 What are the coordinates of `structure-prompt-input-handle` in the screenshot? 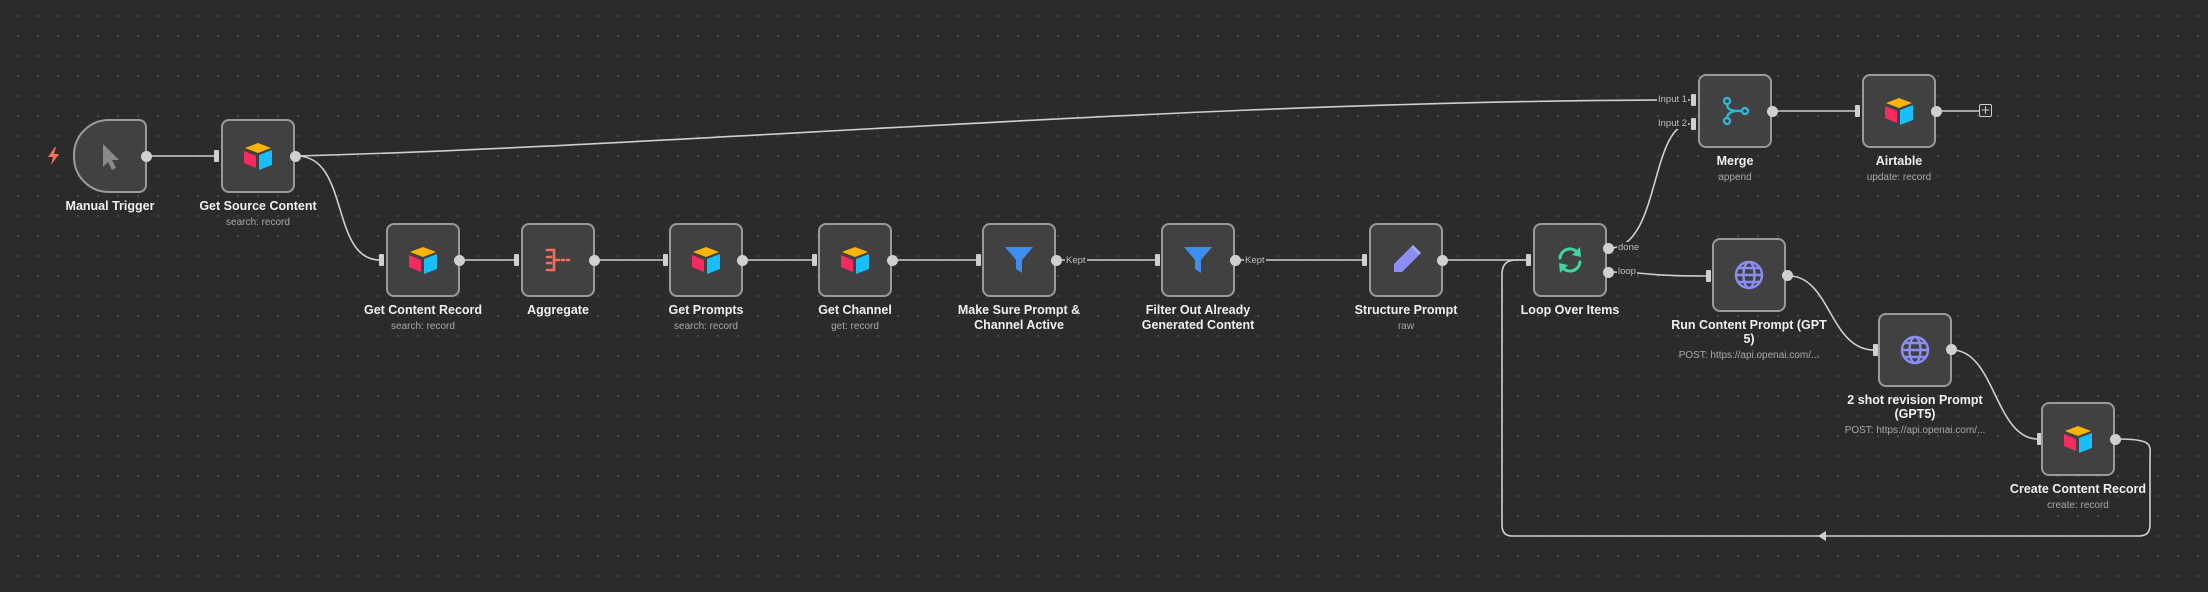 It's located at (1364, 260).